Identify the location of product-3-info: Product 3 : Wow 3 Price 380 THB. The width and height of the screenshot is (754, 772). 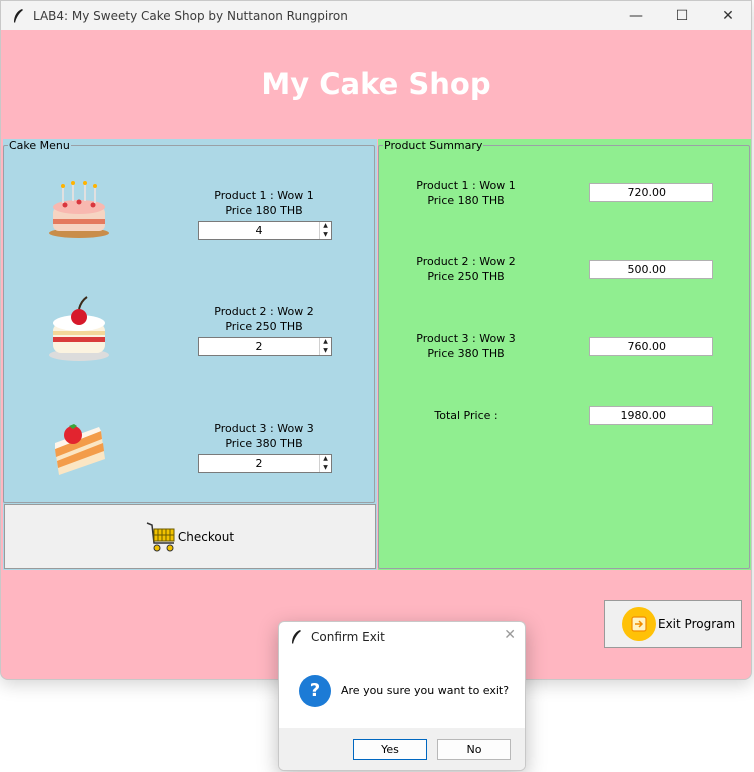
(264, 436).